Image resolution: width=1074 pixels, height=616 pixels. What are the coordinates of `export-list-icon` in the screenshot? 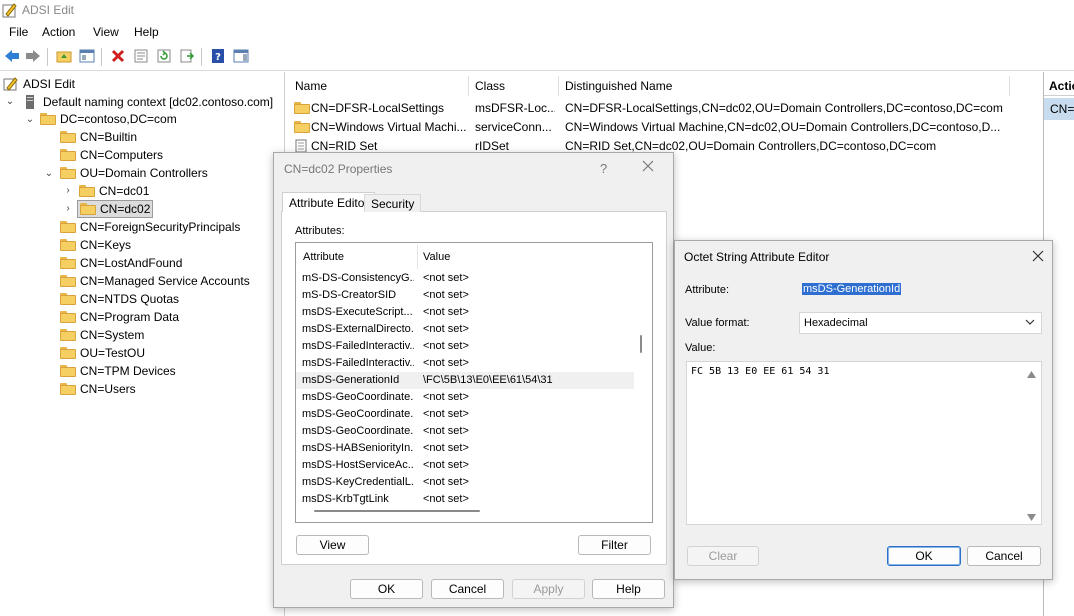 It's located at (187, 56).